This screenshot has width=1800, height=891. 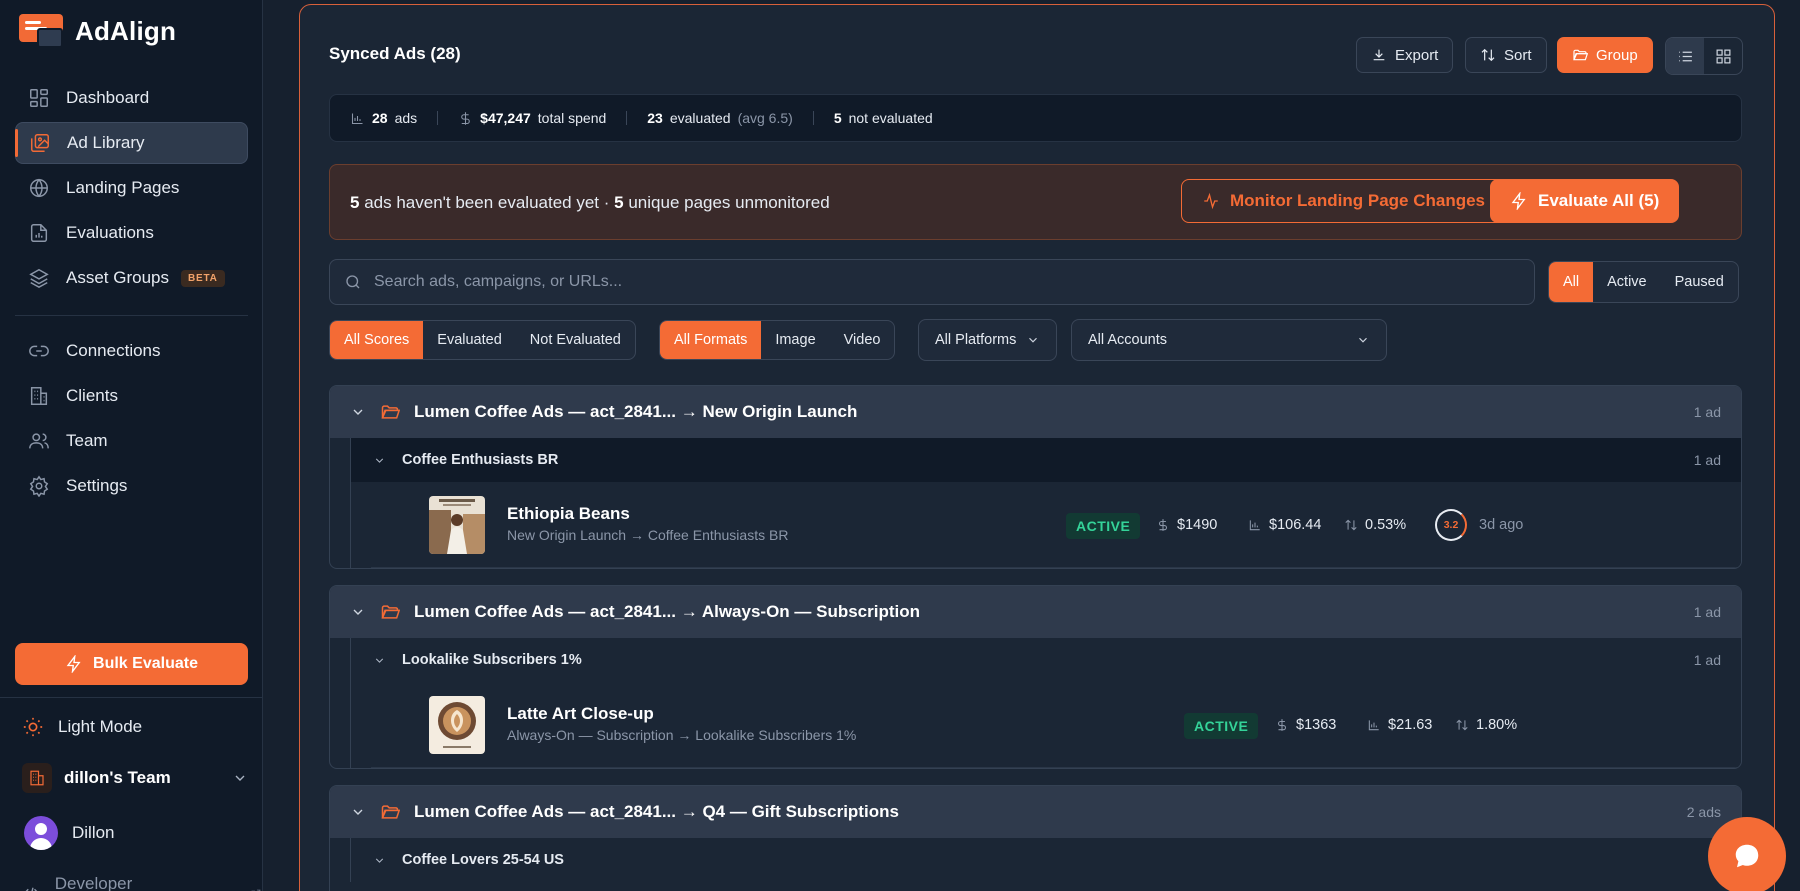 I want to click on evaluated-label: evaluated, so click(x=700, y=118).